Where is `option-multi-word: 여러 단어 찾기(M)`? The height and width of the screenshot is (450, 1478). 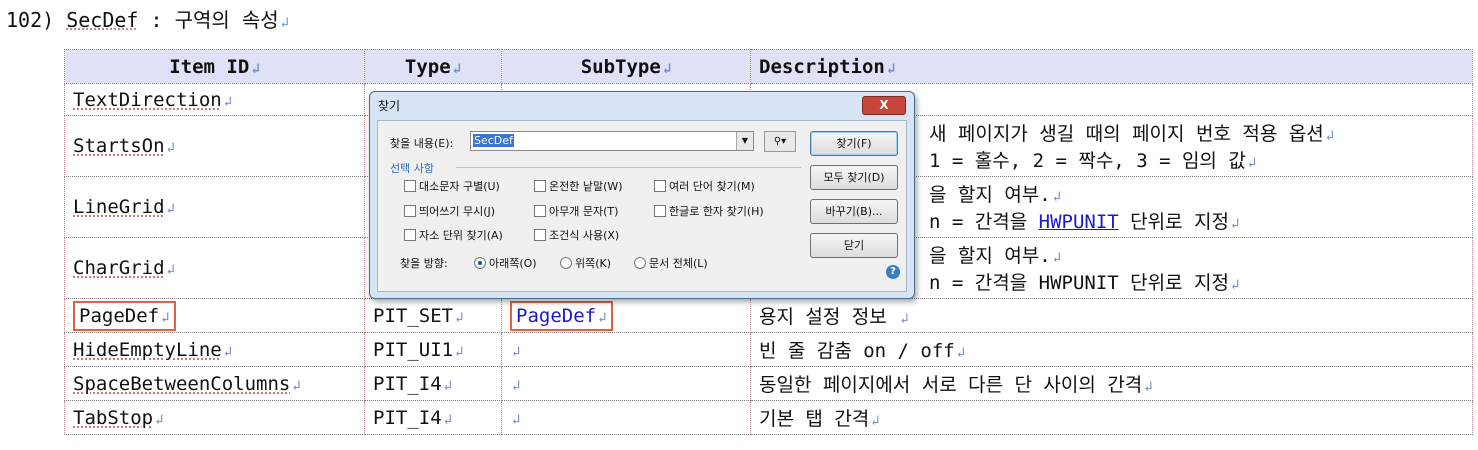 option-multi-word: 여러 단어 찾기(M) is located at coordinates (704, 186).